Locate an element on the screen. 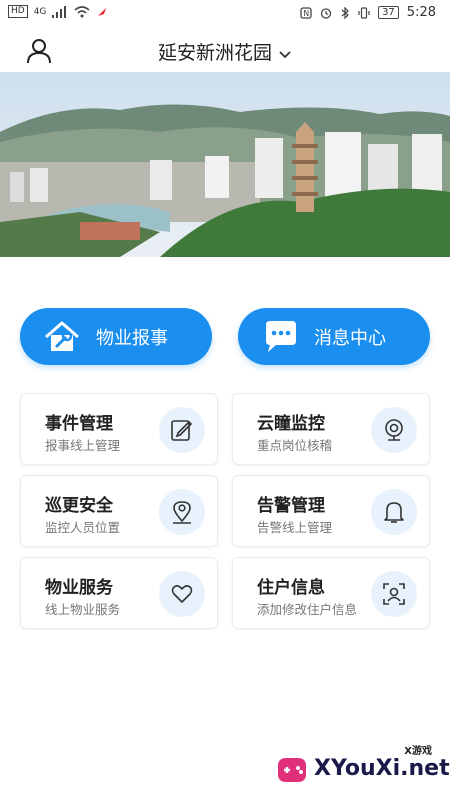 The height and width of the screenshot is (800, 450). vibrate-icon is located at coordinates (364, 12).